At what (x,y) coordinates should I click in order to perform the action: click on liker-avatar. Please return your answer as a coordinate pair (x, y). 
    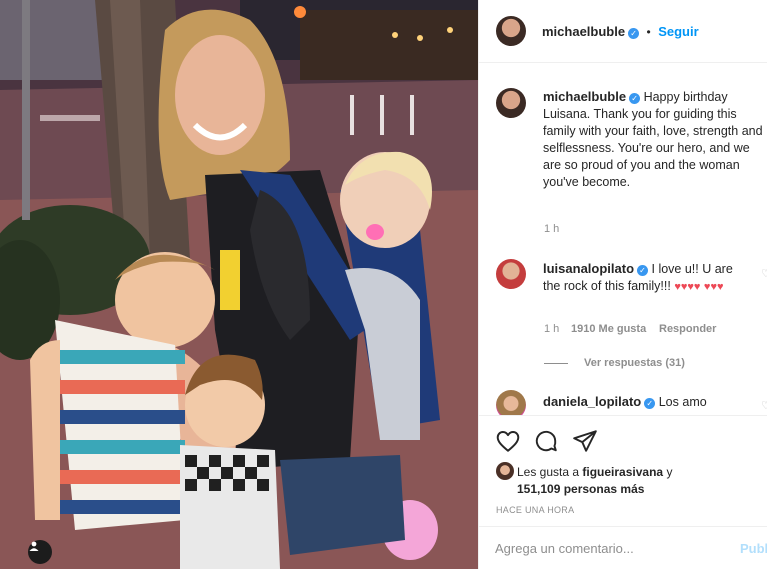
    Looking at the image, I should click on (505, 471).